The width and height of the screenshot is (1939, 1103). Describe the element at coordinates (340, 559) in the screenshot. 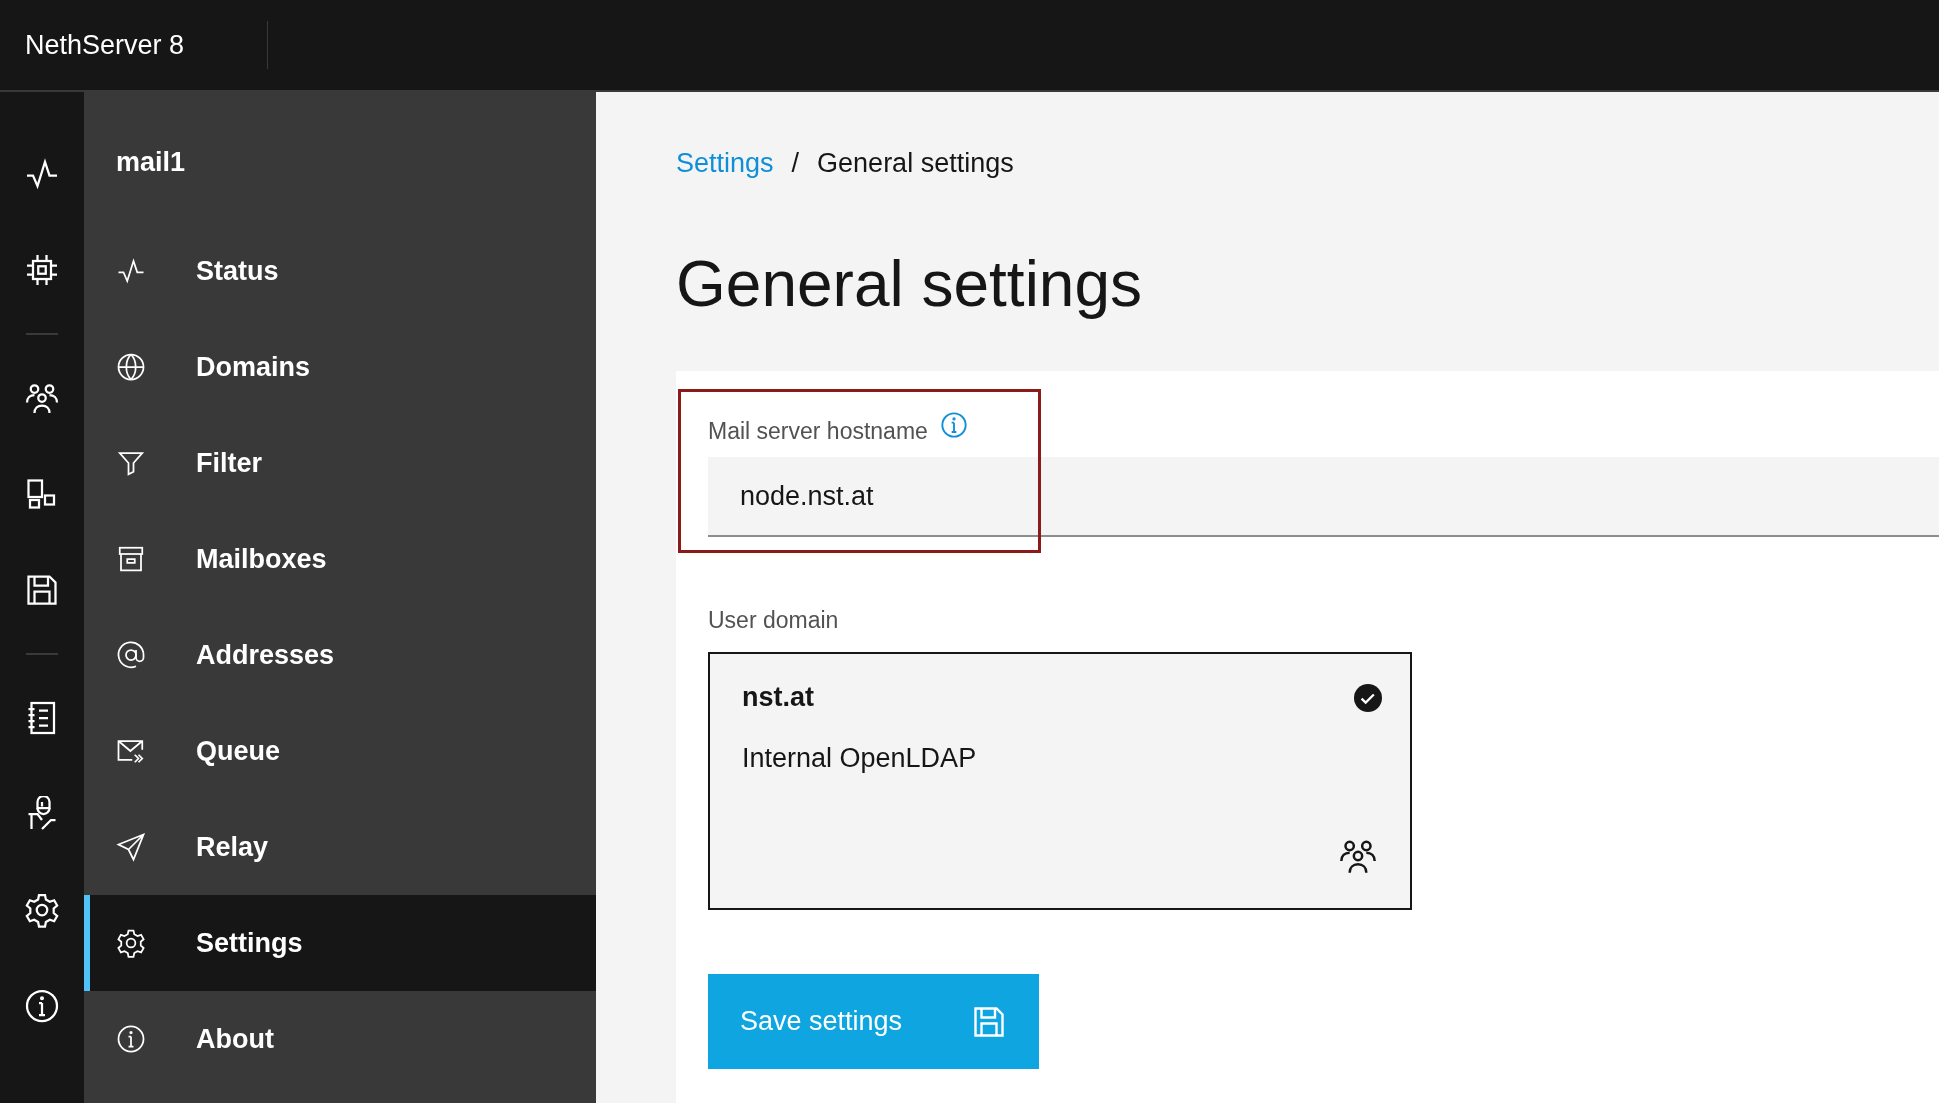

I see `nav-item: Mailboxes` at that location.